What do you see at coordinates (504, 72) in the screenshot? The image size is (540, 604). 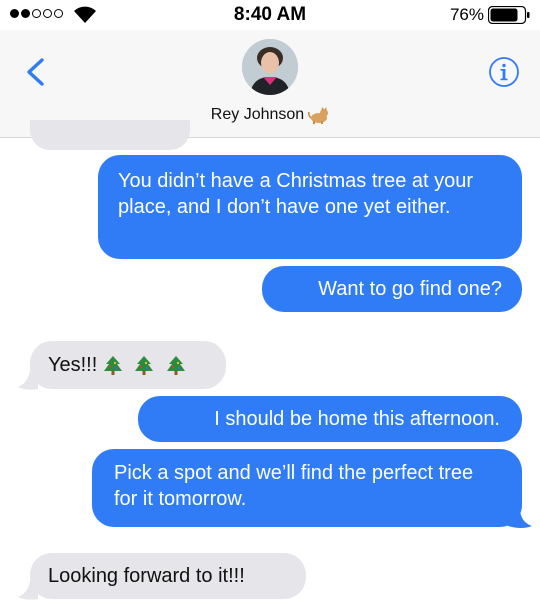 I see `info-icon` at bounding box center [504, 72].